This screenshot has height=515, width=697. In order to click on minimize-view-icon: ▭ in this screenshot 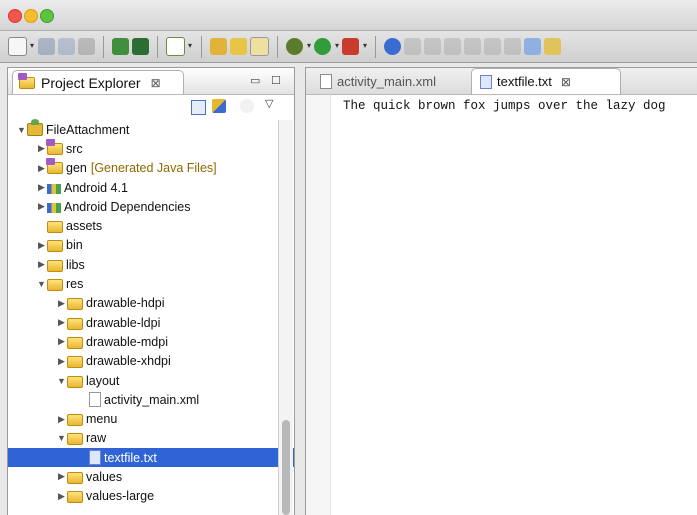, I will do `click(255, 80)`.